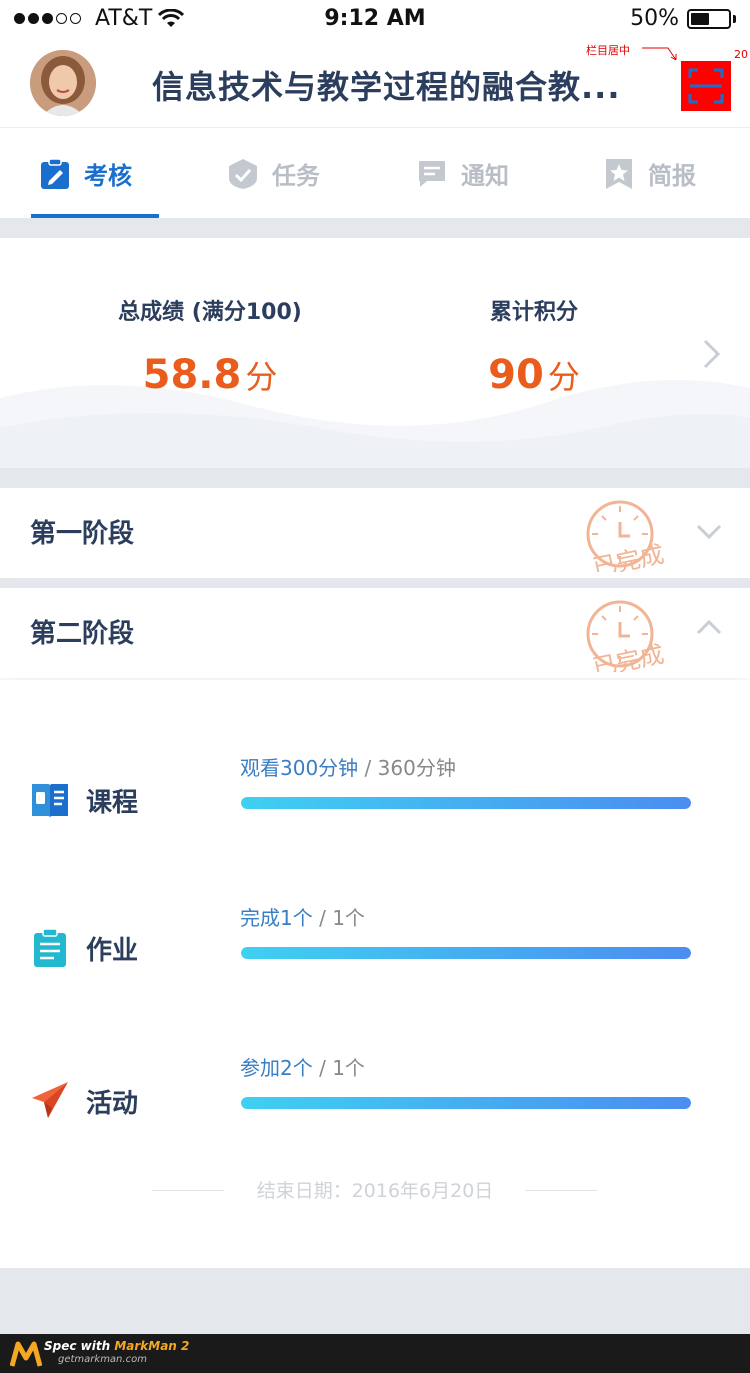 The height and width of the screenshot is (1373, 750). What do you see at coordinates (243, 173) in the screenshot?
I see `task-check-icon` at bounding box center [243, 173].